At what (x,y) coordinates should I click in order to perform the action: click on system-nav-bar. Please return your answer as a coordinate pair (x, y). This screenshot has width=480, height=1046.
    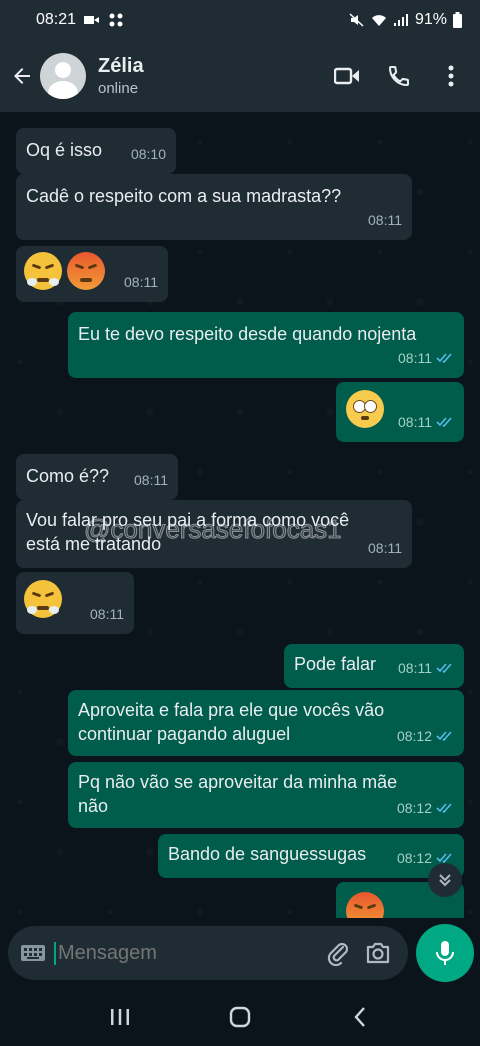
    Looking at the image, I should click on (240, 1017).